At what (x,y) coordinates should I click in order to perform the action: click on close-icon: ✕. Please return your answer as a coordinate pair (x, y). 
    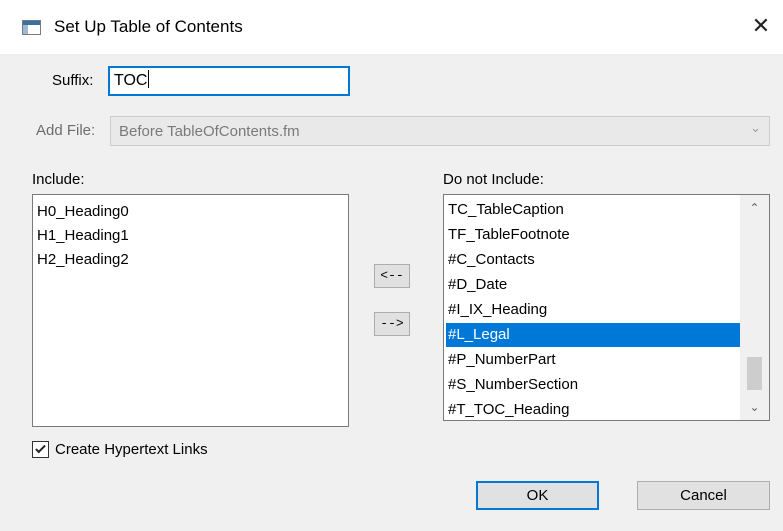
    Looking at the image, I should click on (761, 27).